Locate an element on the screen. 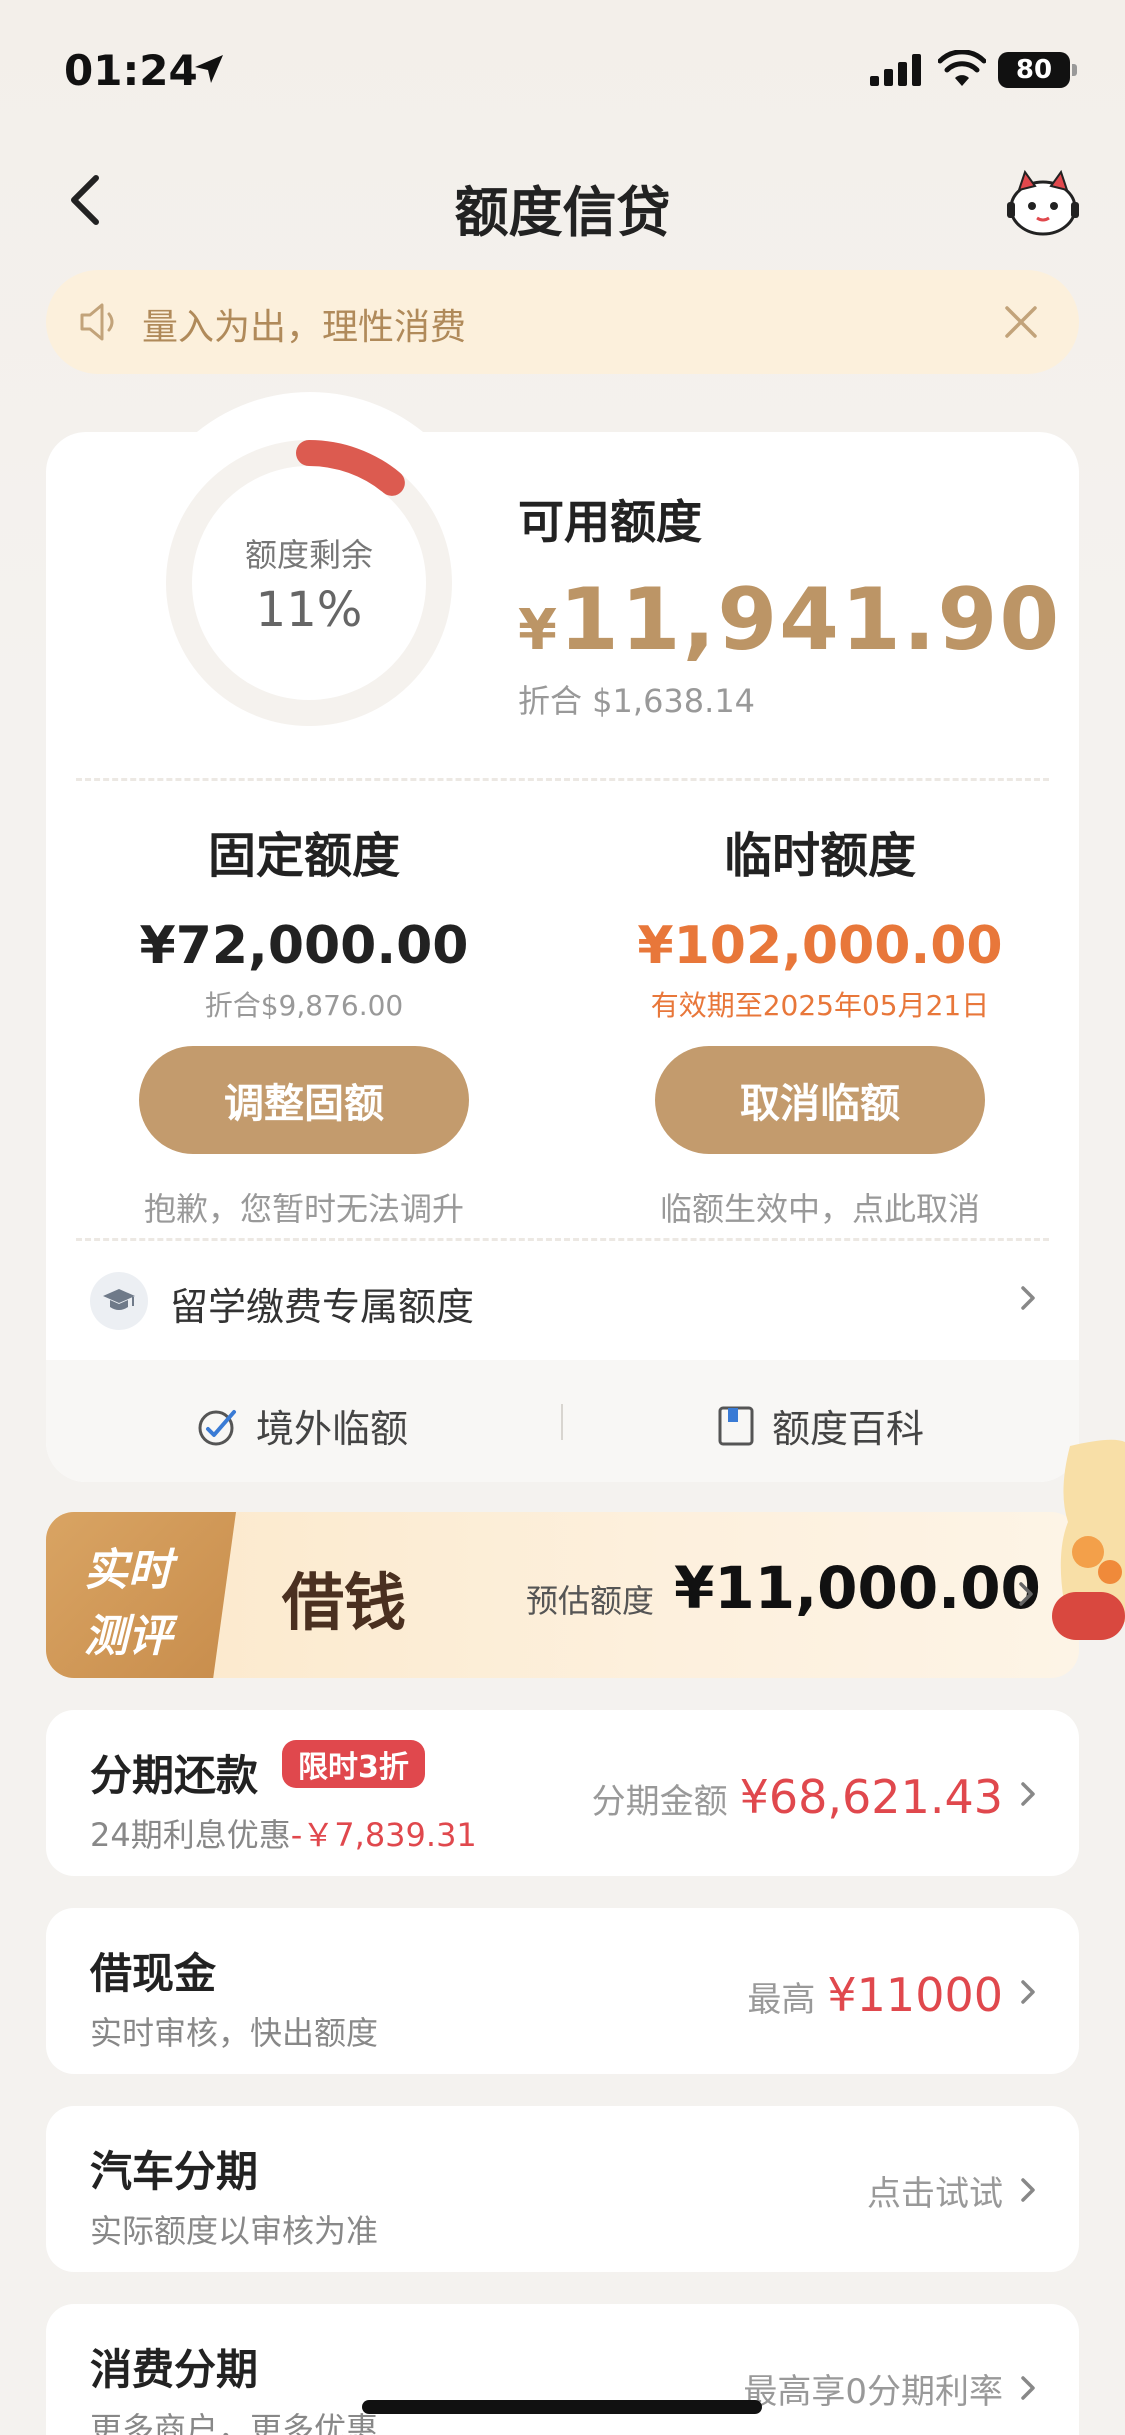 Image resolution: width=1125 pixels, height=2435 pixels. home-indicator is located at coordinates (562, 2407).